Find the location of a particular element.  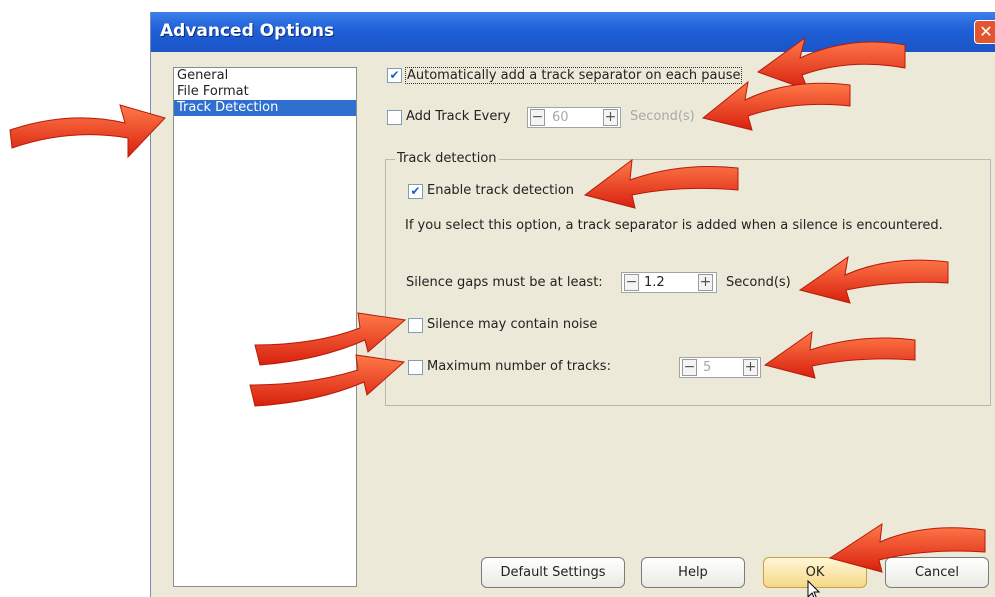

max-tracks-value: 5 is located at coordinates (707, 367).